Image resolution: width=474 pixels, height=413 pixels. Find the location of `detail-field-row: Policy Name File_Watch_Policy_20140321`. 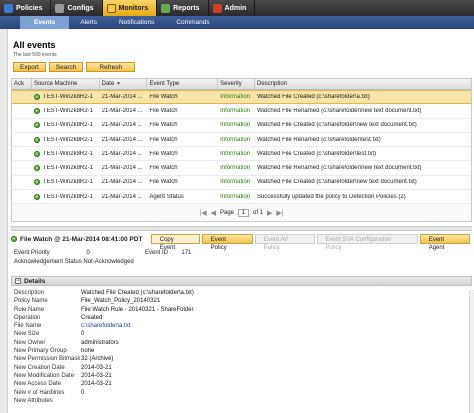

detail-field-row: Policy Name File_Watch_Policy_20140321 is located at coordinates (104, 301).